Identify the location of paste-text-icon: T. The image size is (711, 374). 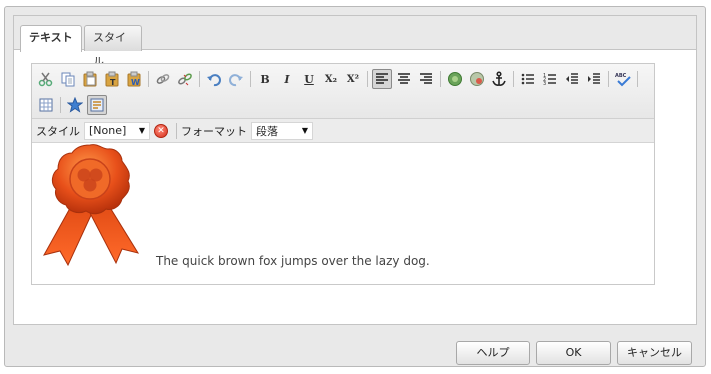
(112, 79).